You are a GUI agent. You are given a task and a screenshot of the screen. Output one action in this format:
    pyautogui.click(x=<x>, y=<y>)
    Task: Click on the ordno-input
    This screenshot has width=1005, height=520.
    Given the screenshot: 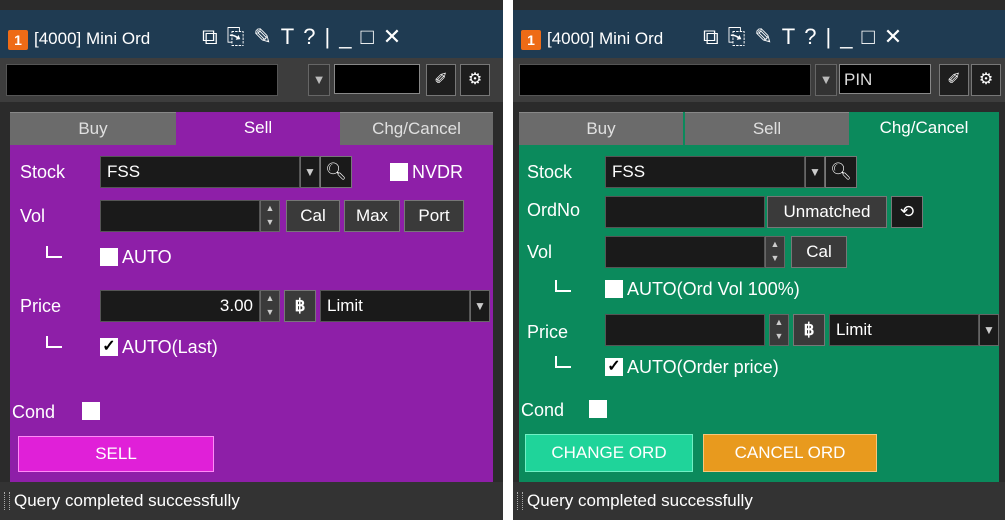 What is the action you would take?
    pyautogui.click(x=685, y=212)
    